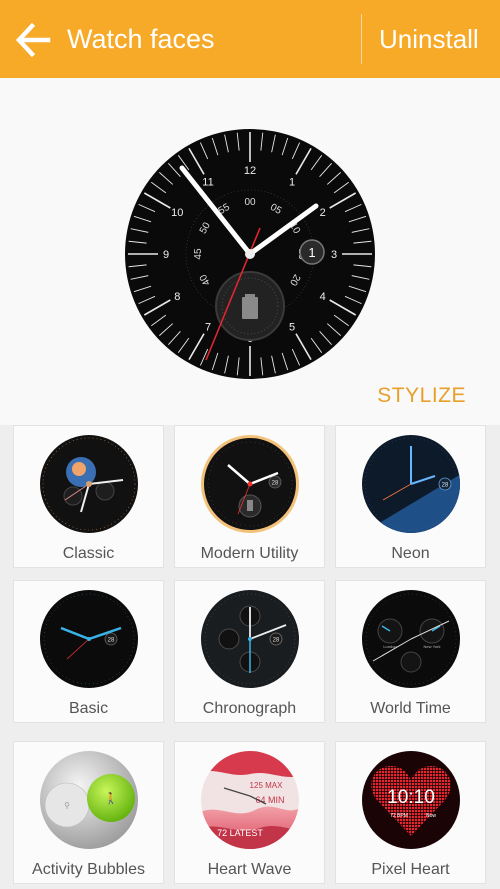 The height and width of the screenshot is (889, 500). I want to click on page-title: Watch faces, so click(141, 39).